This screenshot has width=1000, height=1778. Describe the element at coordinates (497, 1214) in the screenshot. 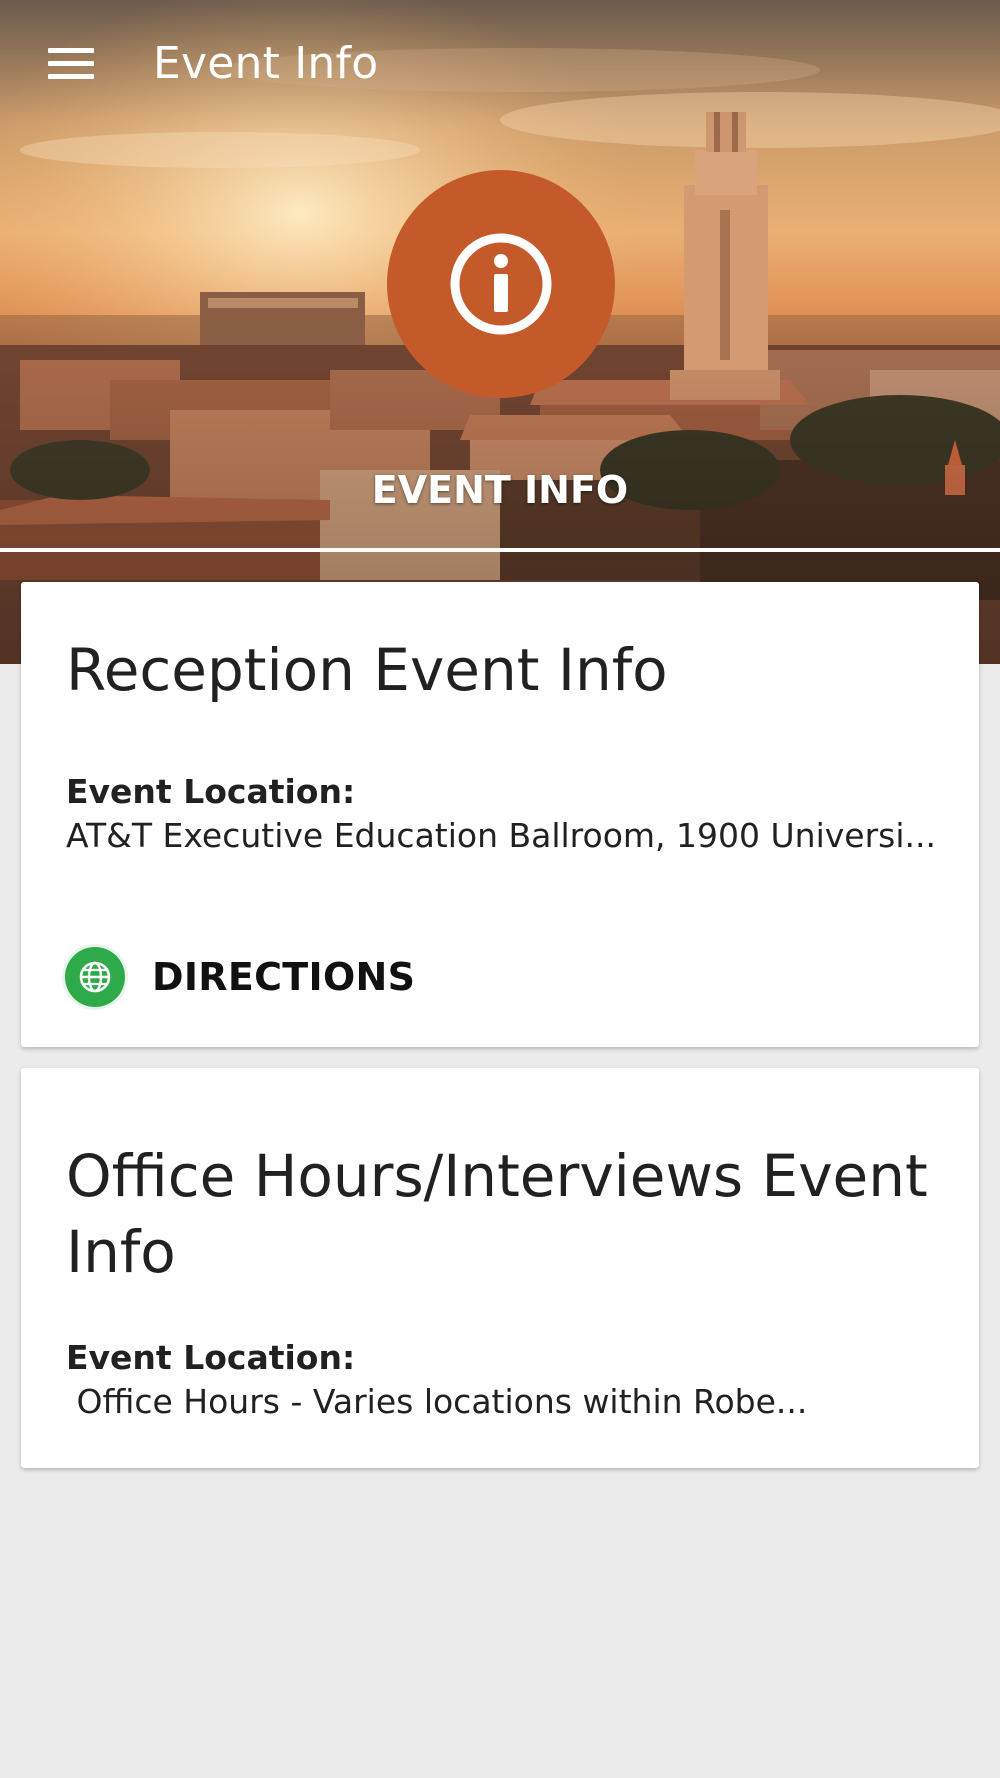

I see `card-title: Office Hours/Interviews Event Info` at that location.